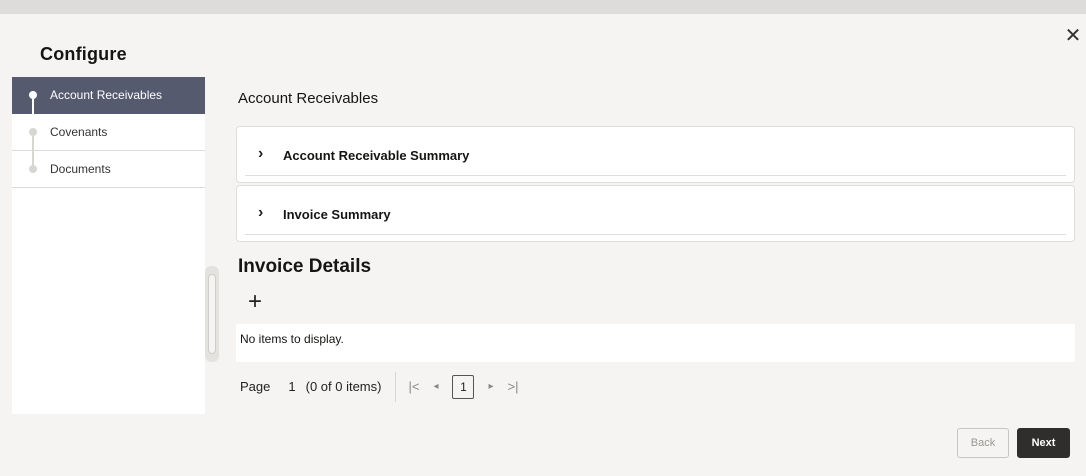  Describe the element at coordinates (396, 387) in the screenshot. I see `pager-divider` at that location.